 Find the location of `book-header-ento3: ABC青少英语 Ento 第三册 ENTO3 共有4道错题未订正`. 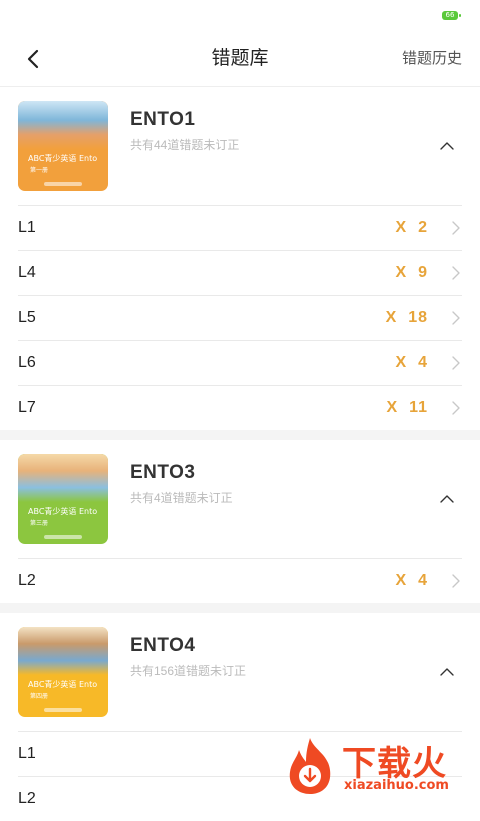

book-header-ento3: ABC青少英语 Ento 第三册 ENTO3 共有4道错题未订正 is located at coordinates (240, 499).